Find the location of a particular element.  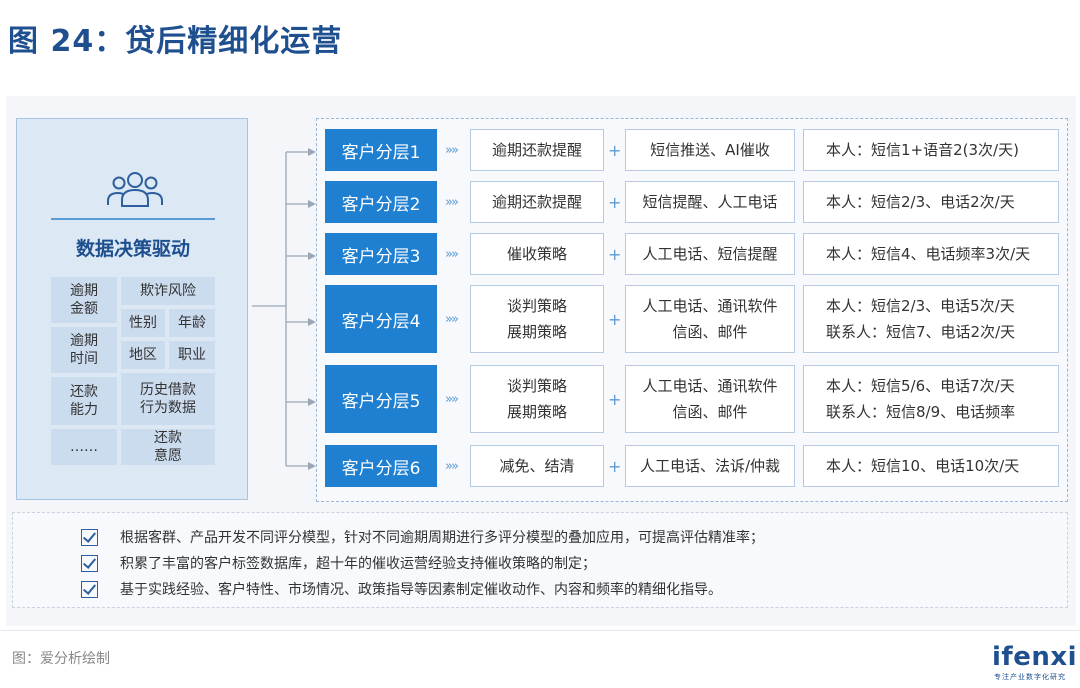

segment-row: 客户分层1 »» 逾期还款提醒 短信推送、AI催收 本人：短信1+语音2(3次/天) + is located at coordinates (693, 150).